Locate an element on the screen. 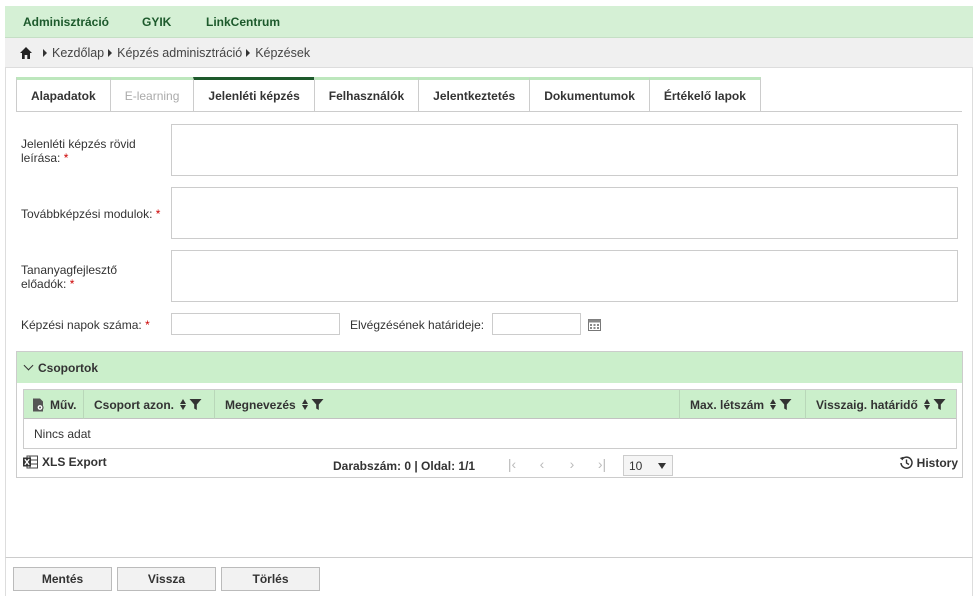 This screenshot has height=596, width=978. calendar-icon is located at coordinates (594, 324).